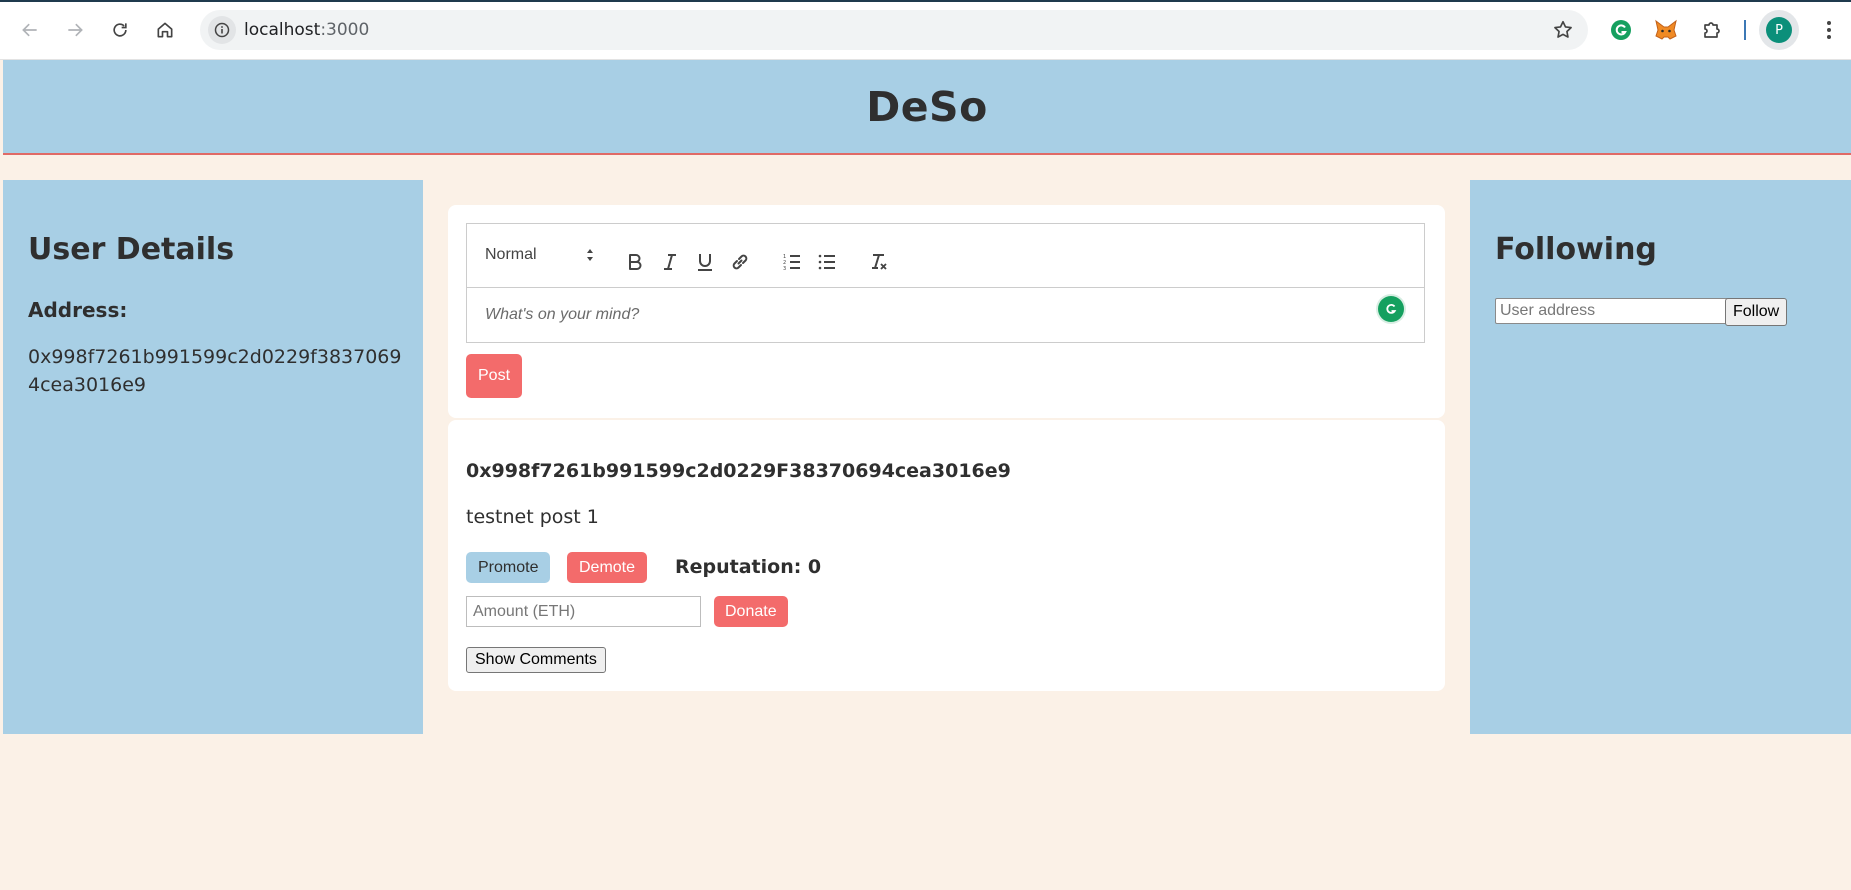  I want to click on arrow-left-icon, so click(29, 30).